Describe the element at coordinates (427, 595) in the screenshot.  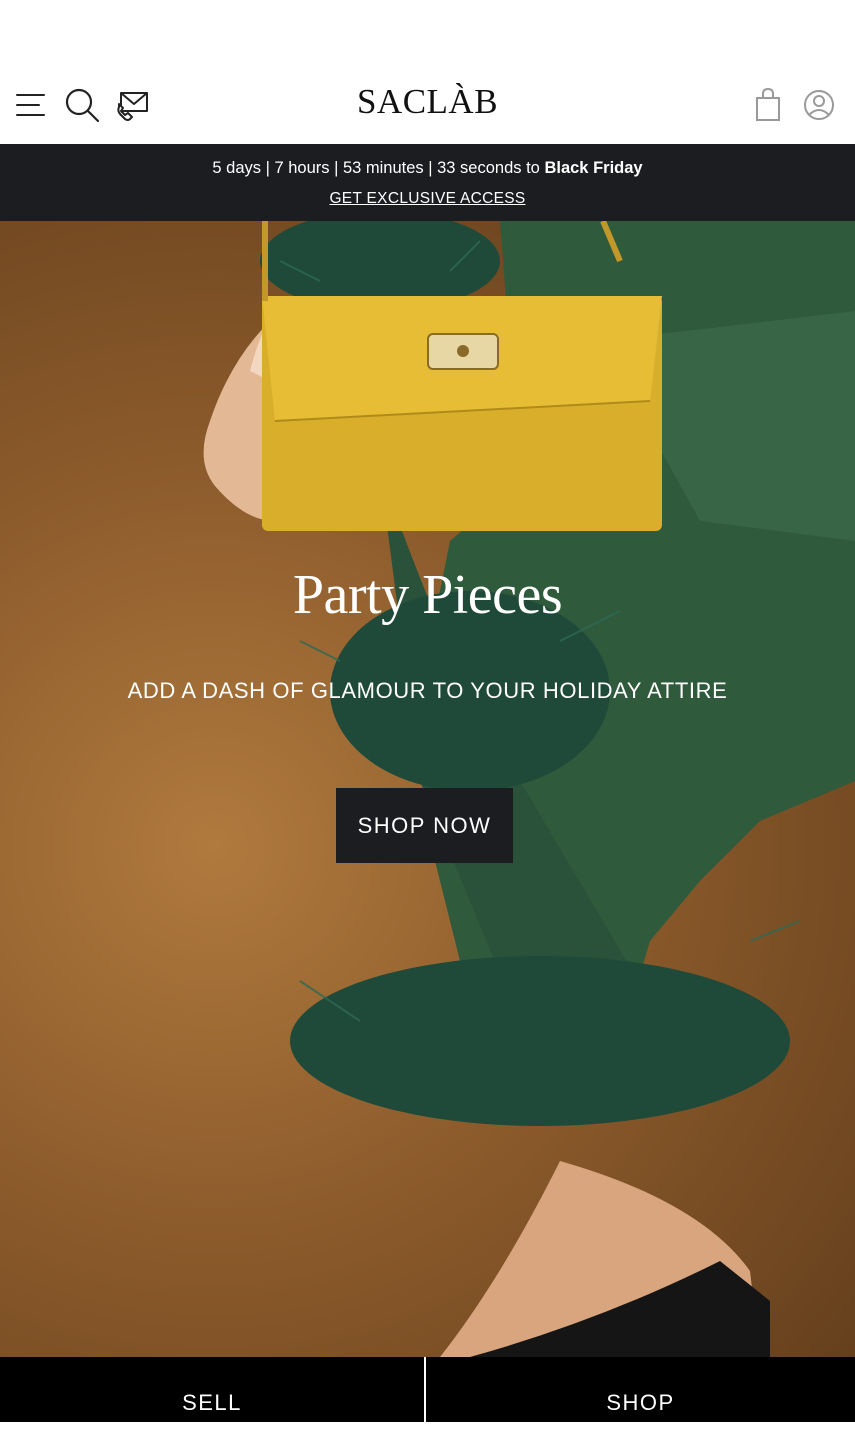
I see `hero-title: Party Pieces` at that location.